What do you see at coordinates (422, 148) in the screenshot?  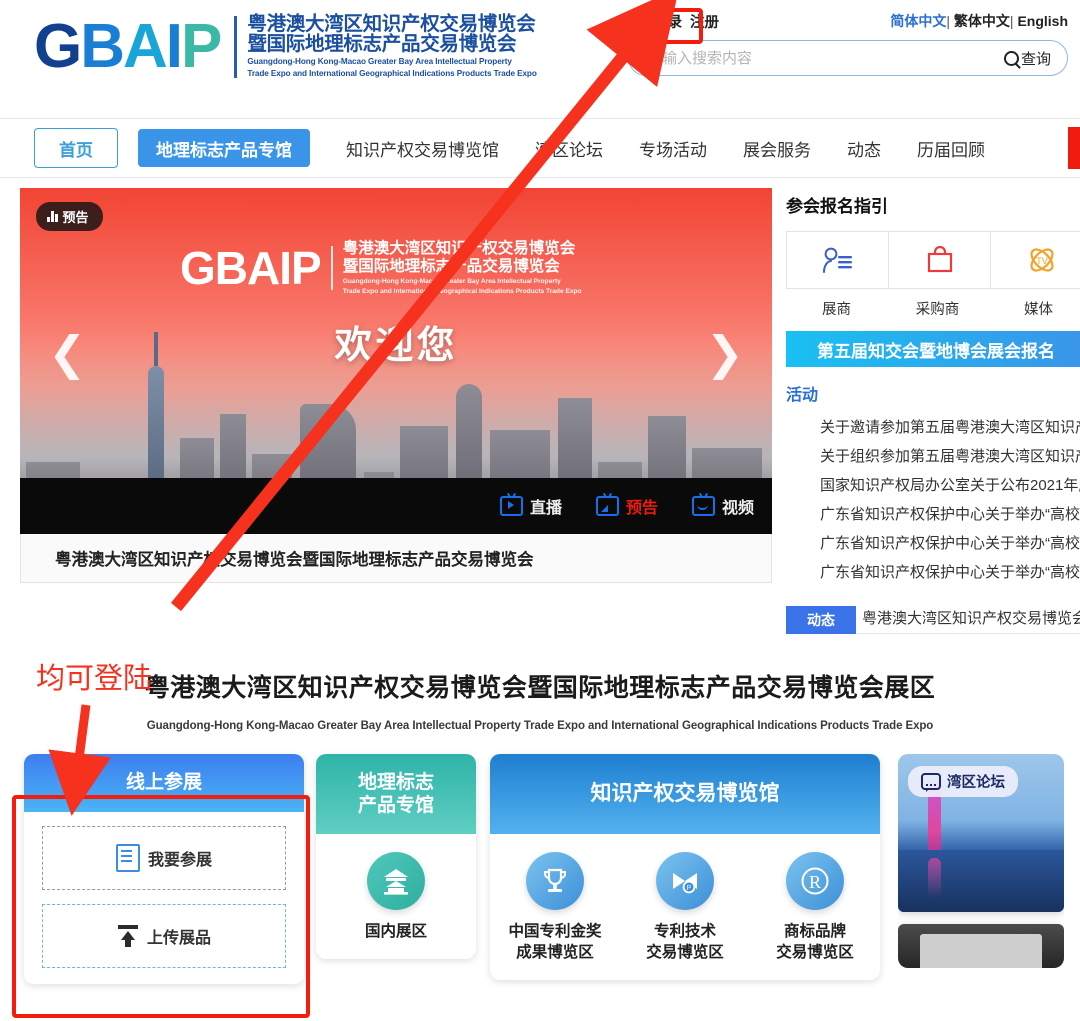 I see `nav-item-0: 知识产权交易博览馆` at bounding box center [422, 148].